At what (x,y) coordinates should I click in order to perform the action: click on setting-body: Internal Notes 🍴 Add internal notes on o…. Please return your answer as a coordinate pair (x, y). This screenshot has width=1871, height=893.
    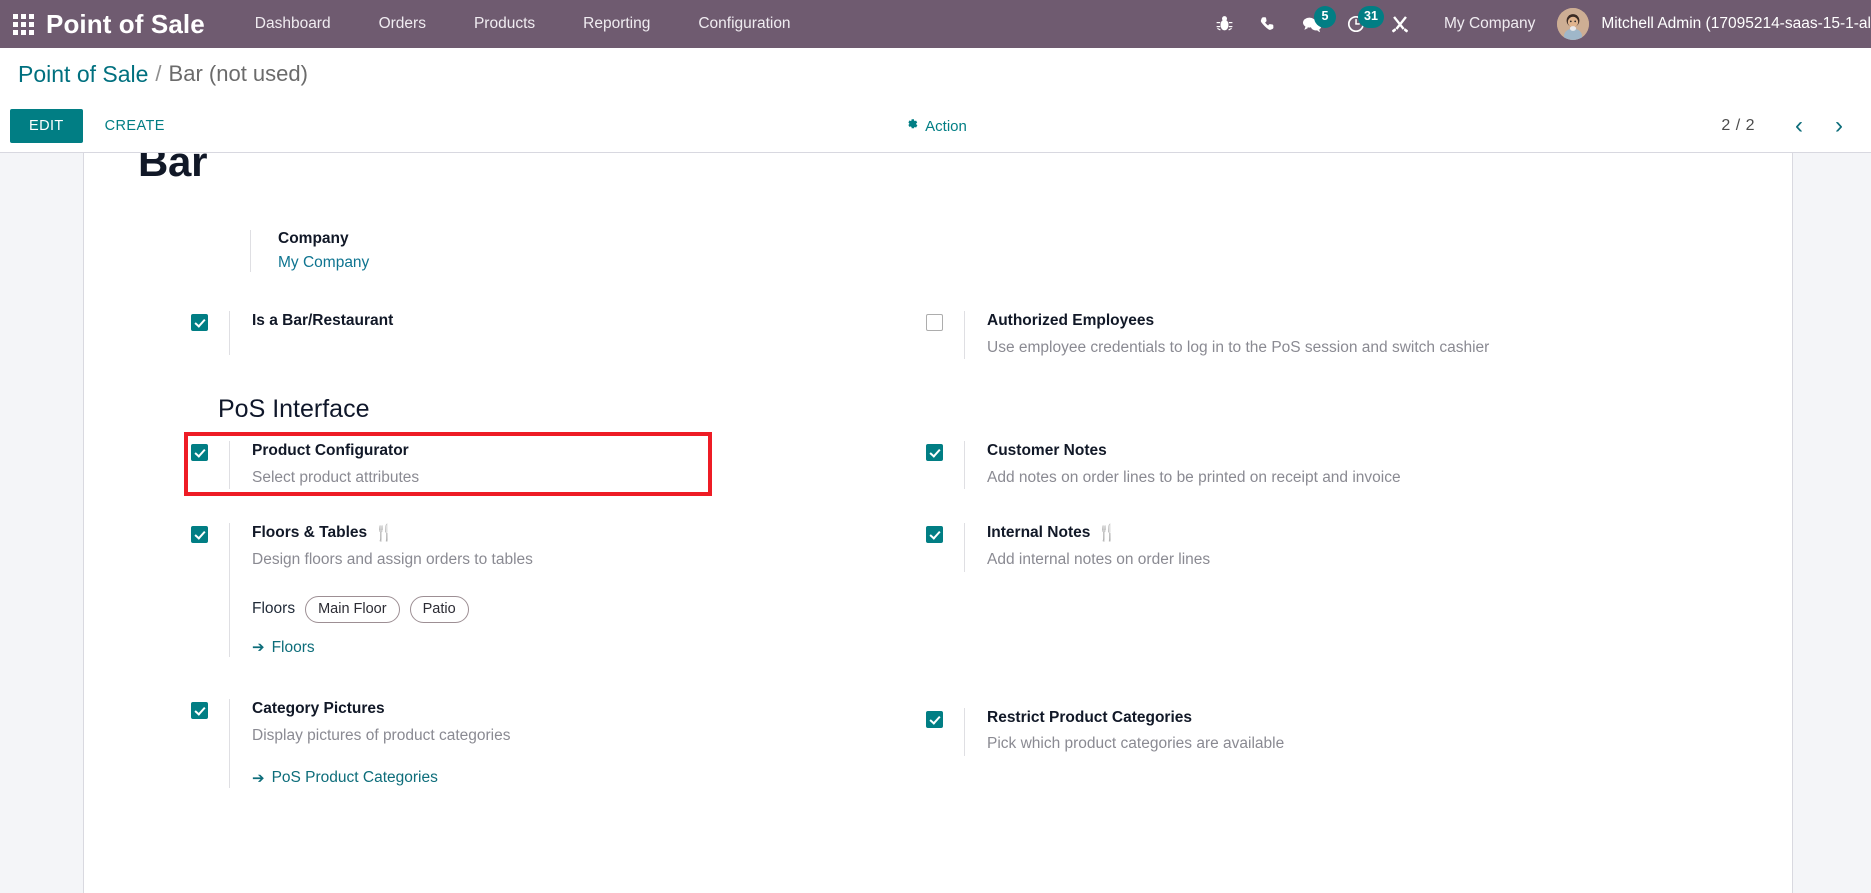
    Looking at the image, I should click on (1368, 547).